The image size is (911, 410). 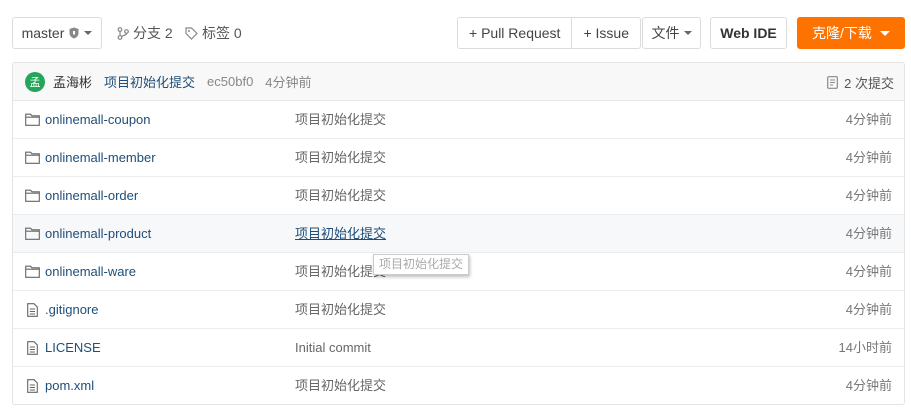 I want to click on commit-count-link: 2 次提交, so click(x=860, y=82).